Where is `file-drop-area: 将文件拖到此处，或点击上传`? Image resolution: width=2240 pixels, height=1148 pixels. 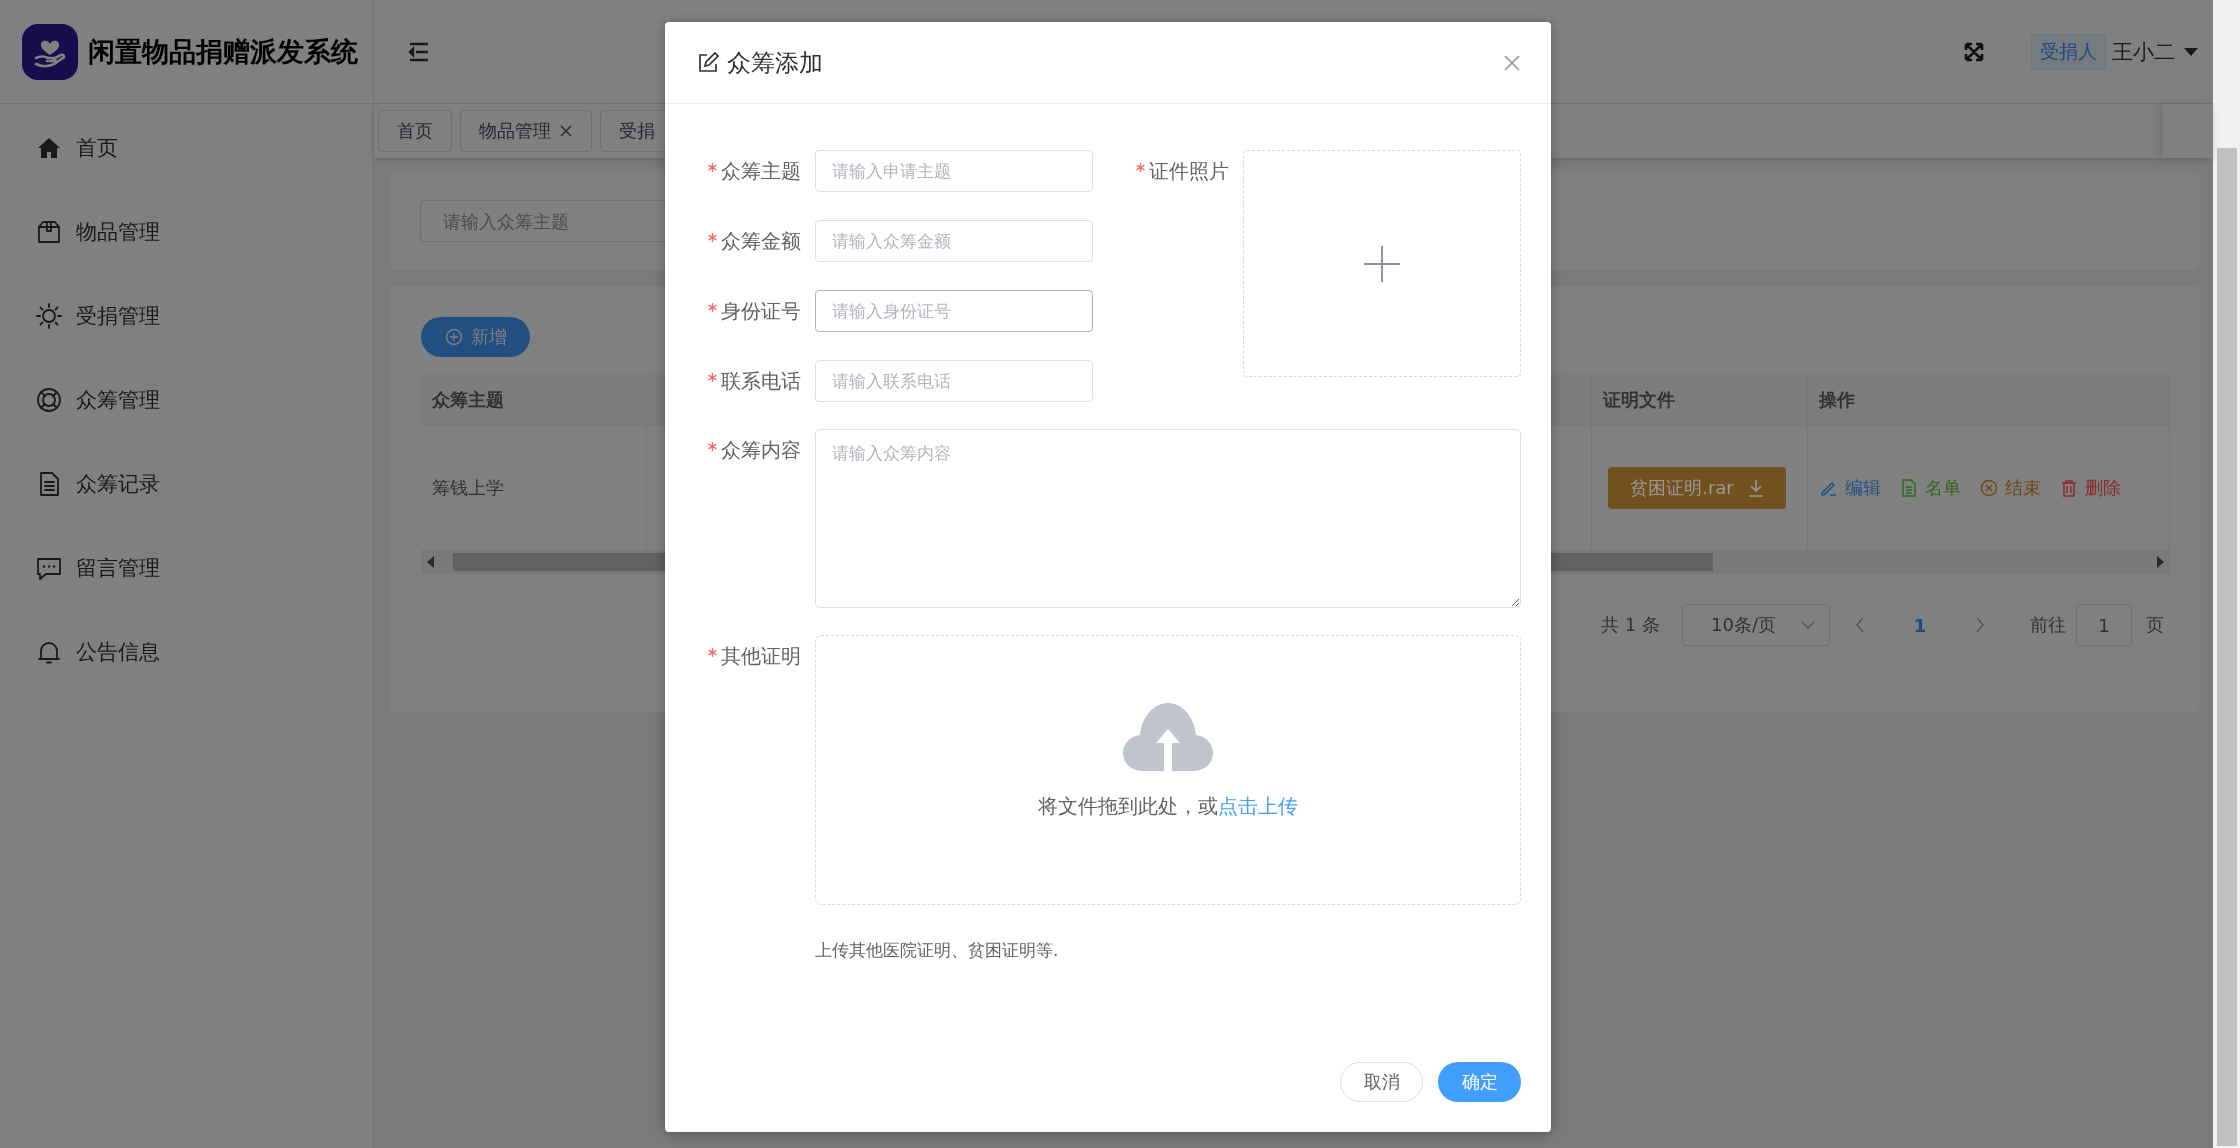 file-drop-area: 将文件拖到此处，或点击上传 is located at coordinates (1168, 770).